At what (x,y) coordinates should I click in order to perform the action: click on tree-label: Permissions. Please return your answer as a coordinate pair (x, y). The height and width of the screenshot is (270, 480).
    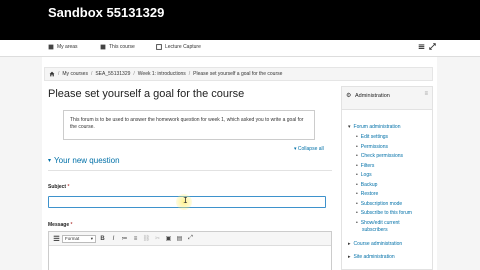
    Looking at the image, I should click on (374, 147).